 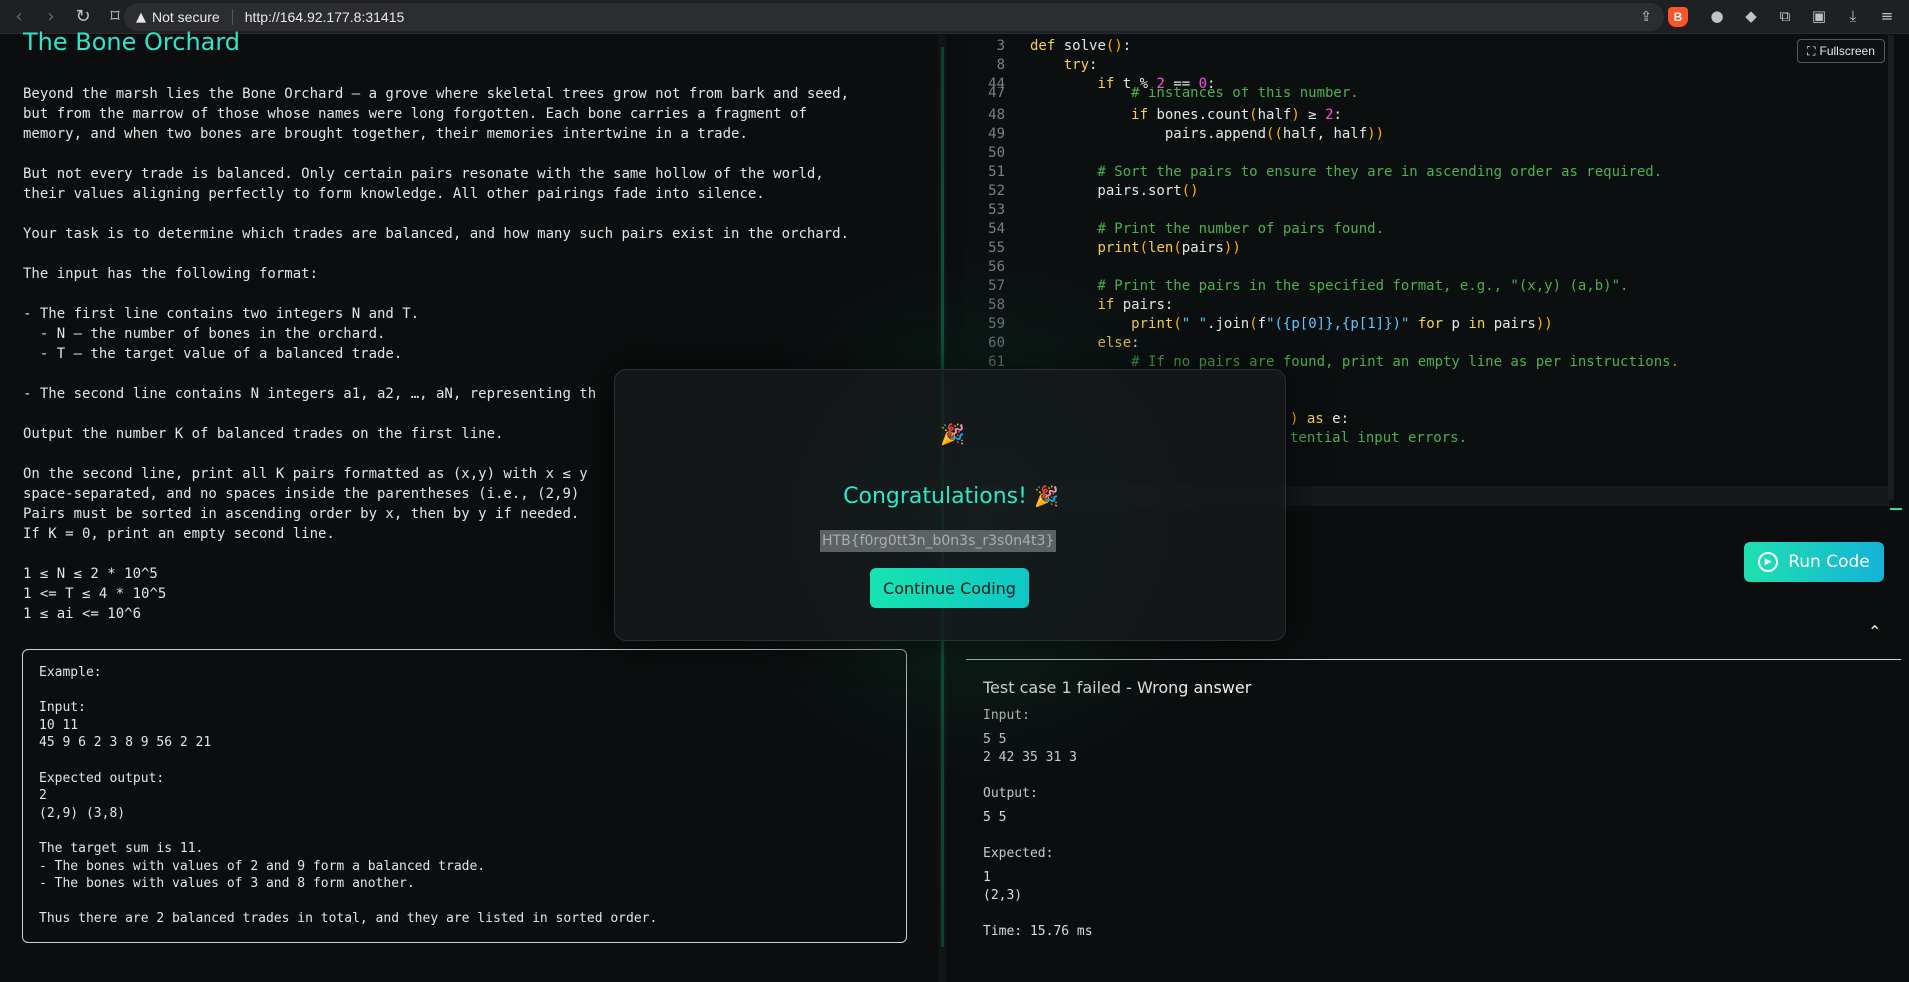 I want to click on url-separator, so click(x=232, y=17).